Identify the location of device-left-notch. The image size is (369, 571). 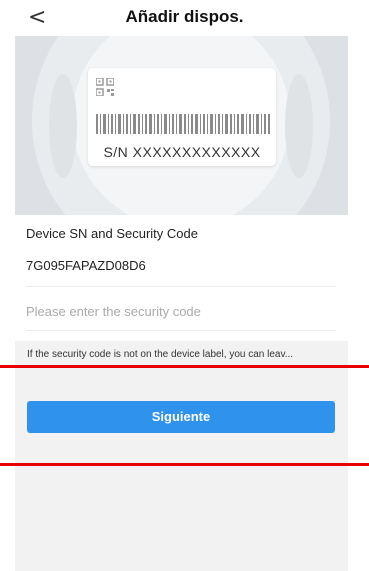
(63, 126).